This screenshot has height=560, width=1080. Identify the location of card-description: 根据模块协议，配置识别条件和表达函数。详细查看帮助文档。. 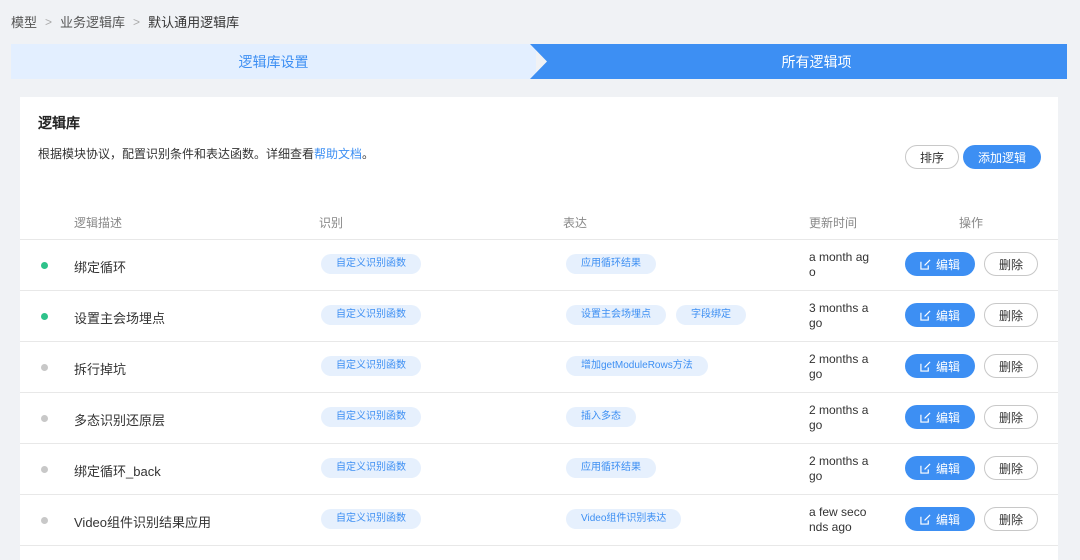
(206, 153).